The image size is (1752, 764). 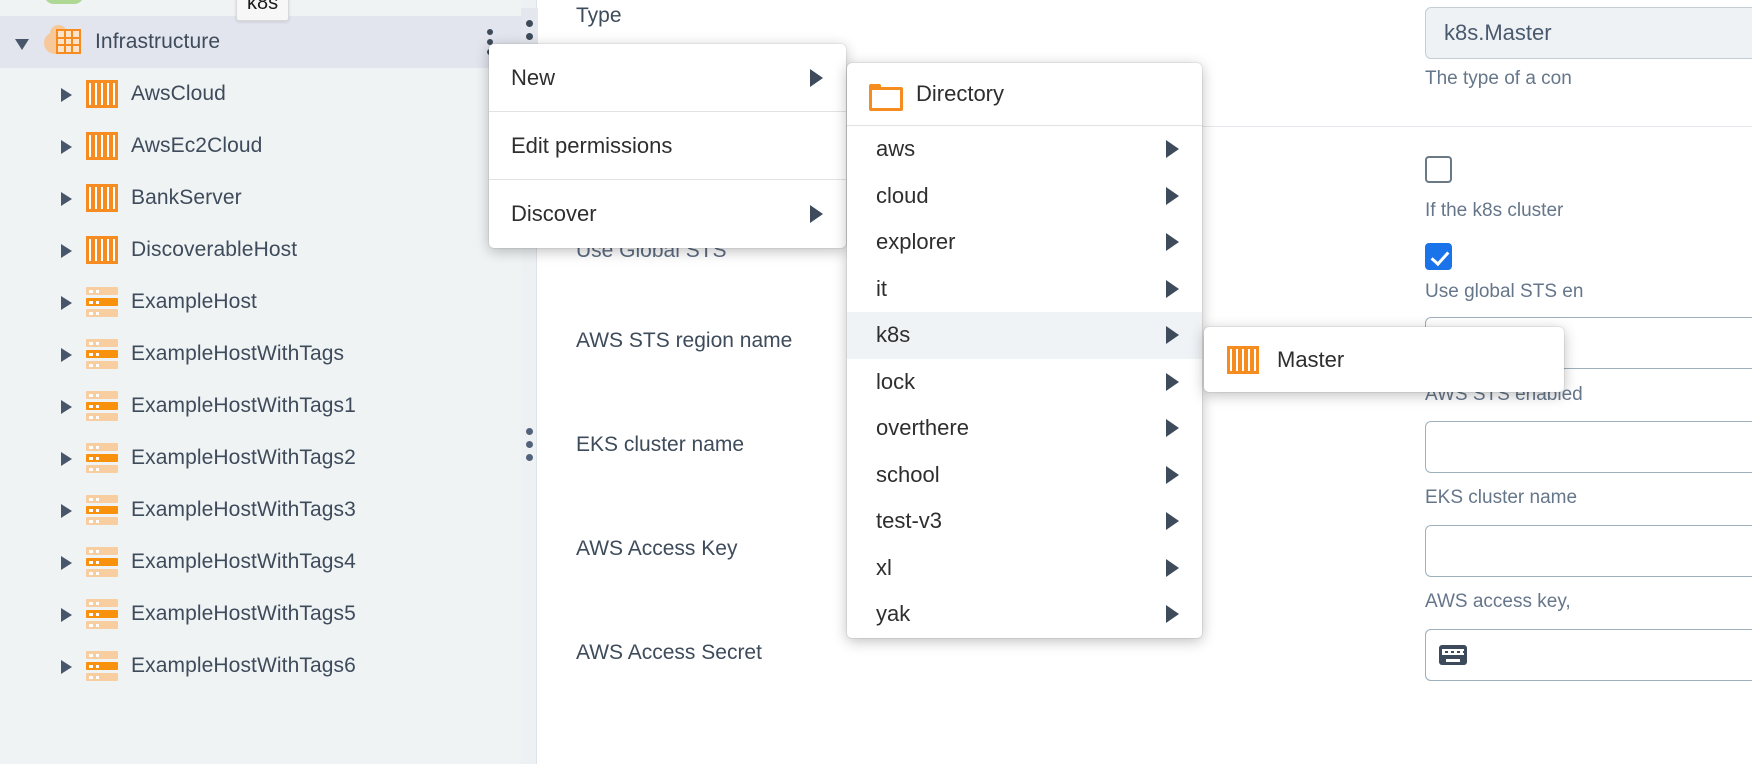 I want to click on sidebar-item-discoverablehost: DiscoverableHost, so click(x=260, y=250).